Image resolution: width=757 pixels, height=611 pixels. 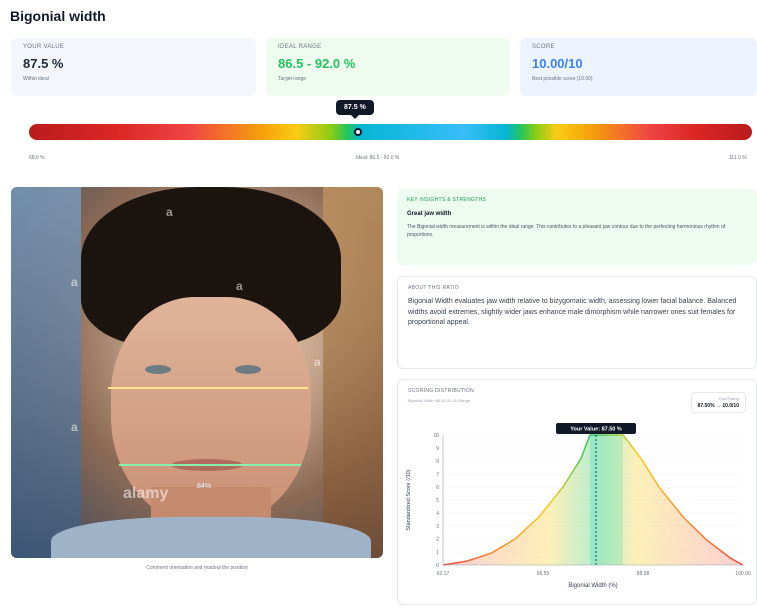 I want to click on value-tooltip: 87.5 %, so click(x=355, y=109).